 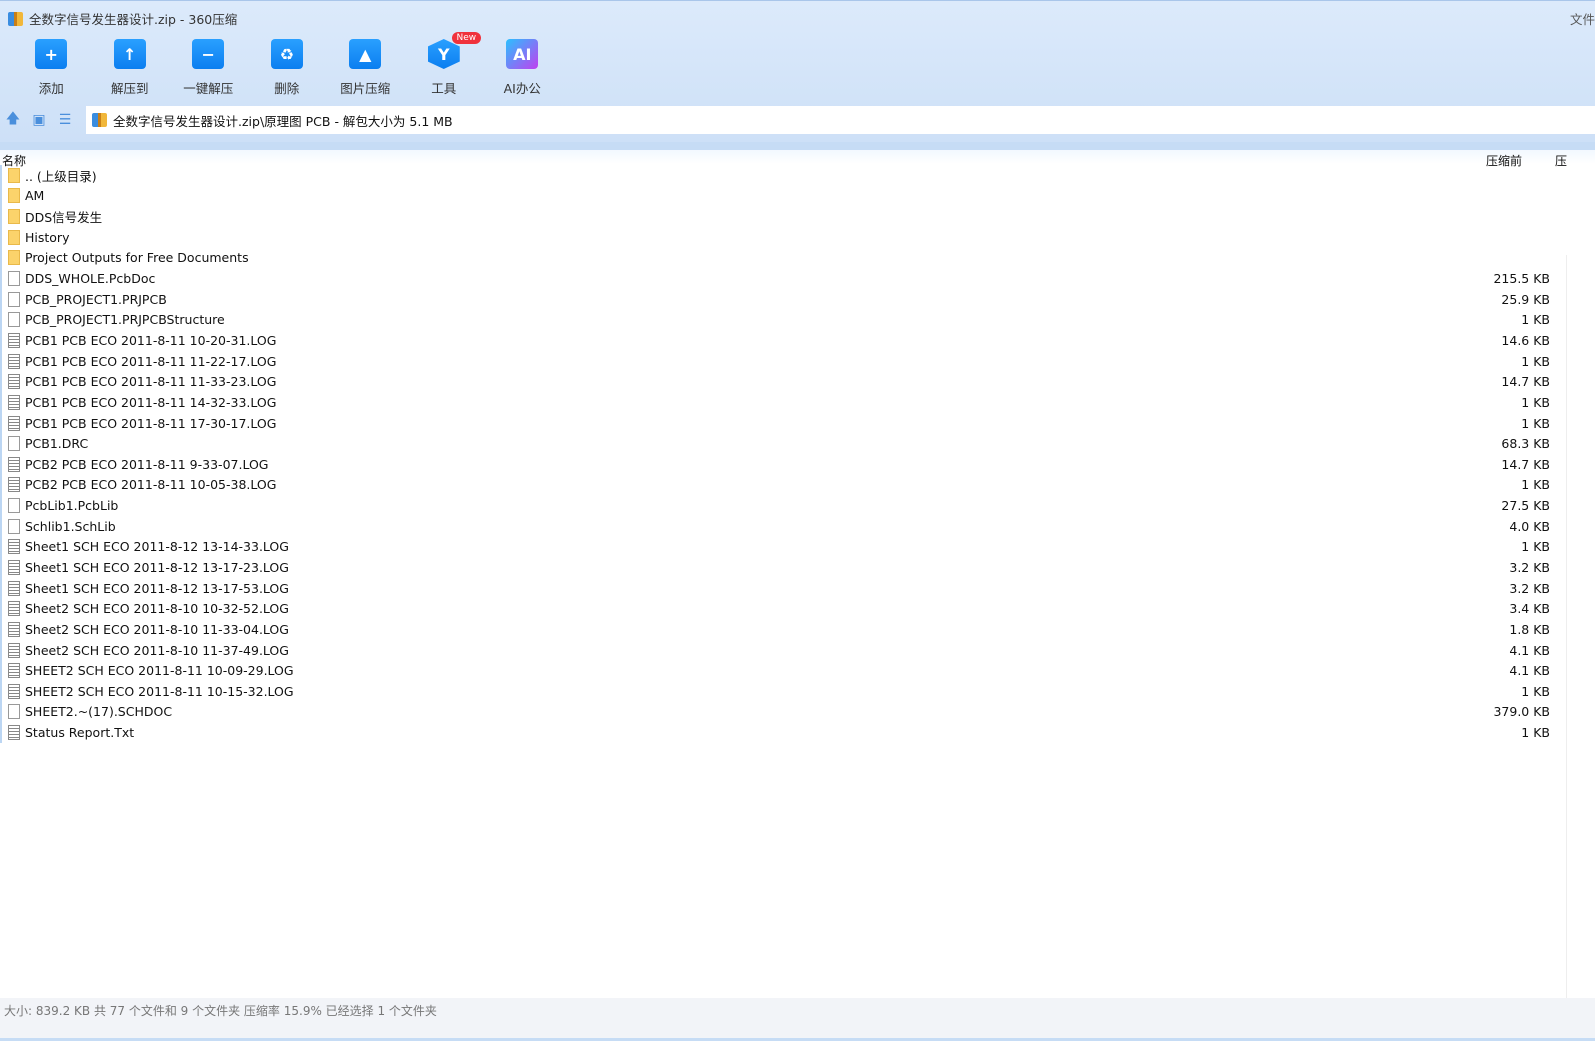 What do you see at coordinates (157, 629) in the screenshot?
I see `file-name: Sheet2 SCH ECO 2011-8-10 11-33-04.LOG` at bounding box center [157, 629].